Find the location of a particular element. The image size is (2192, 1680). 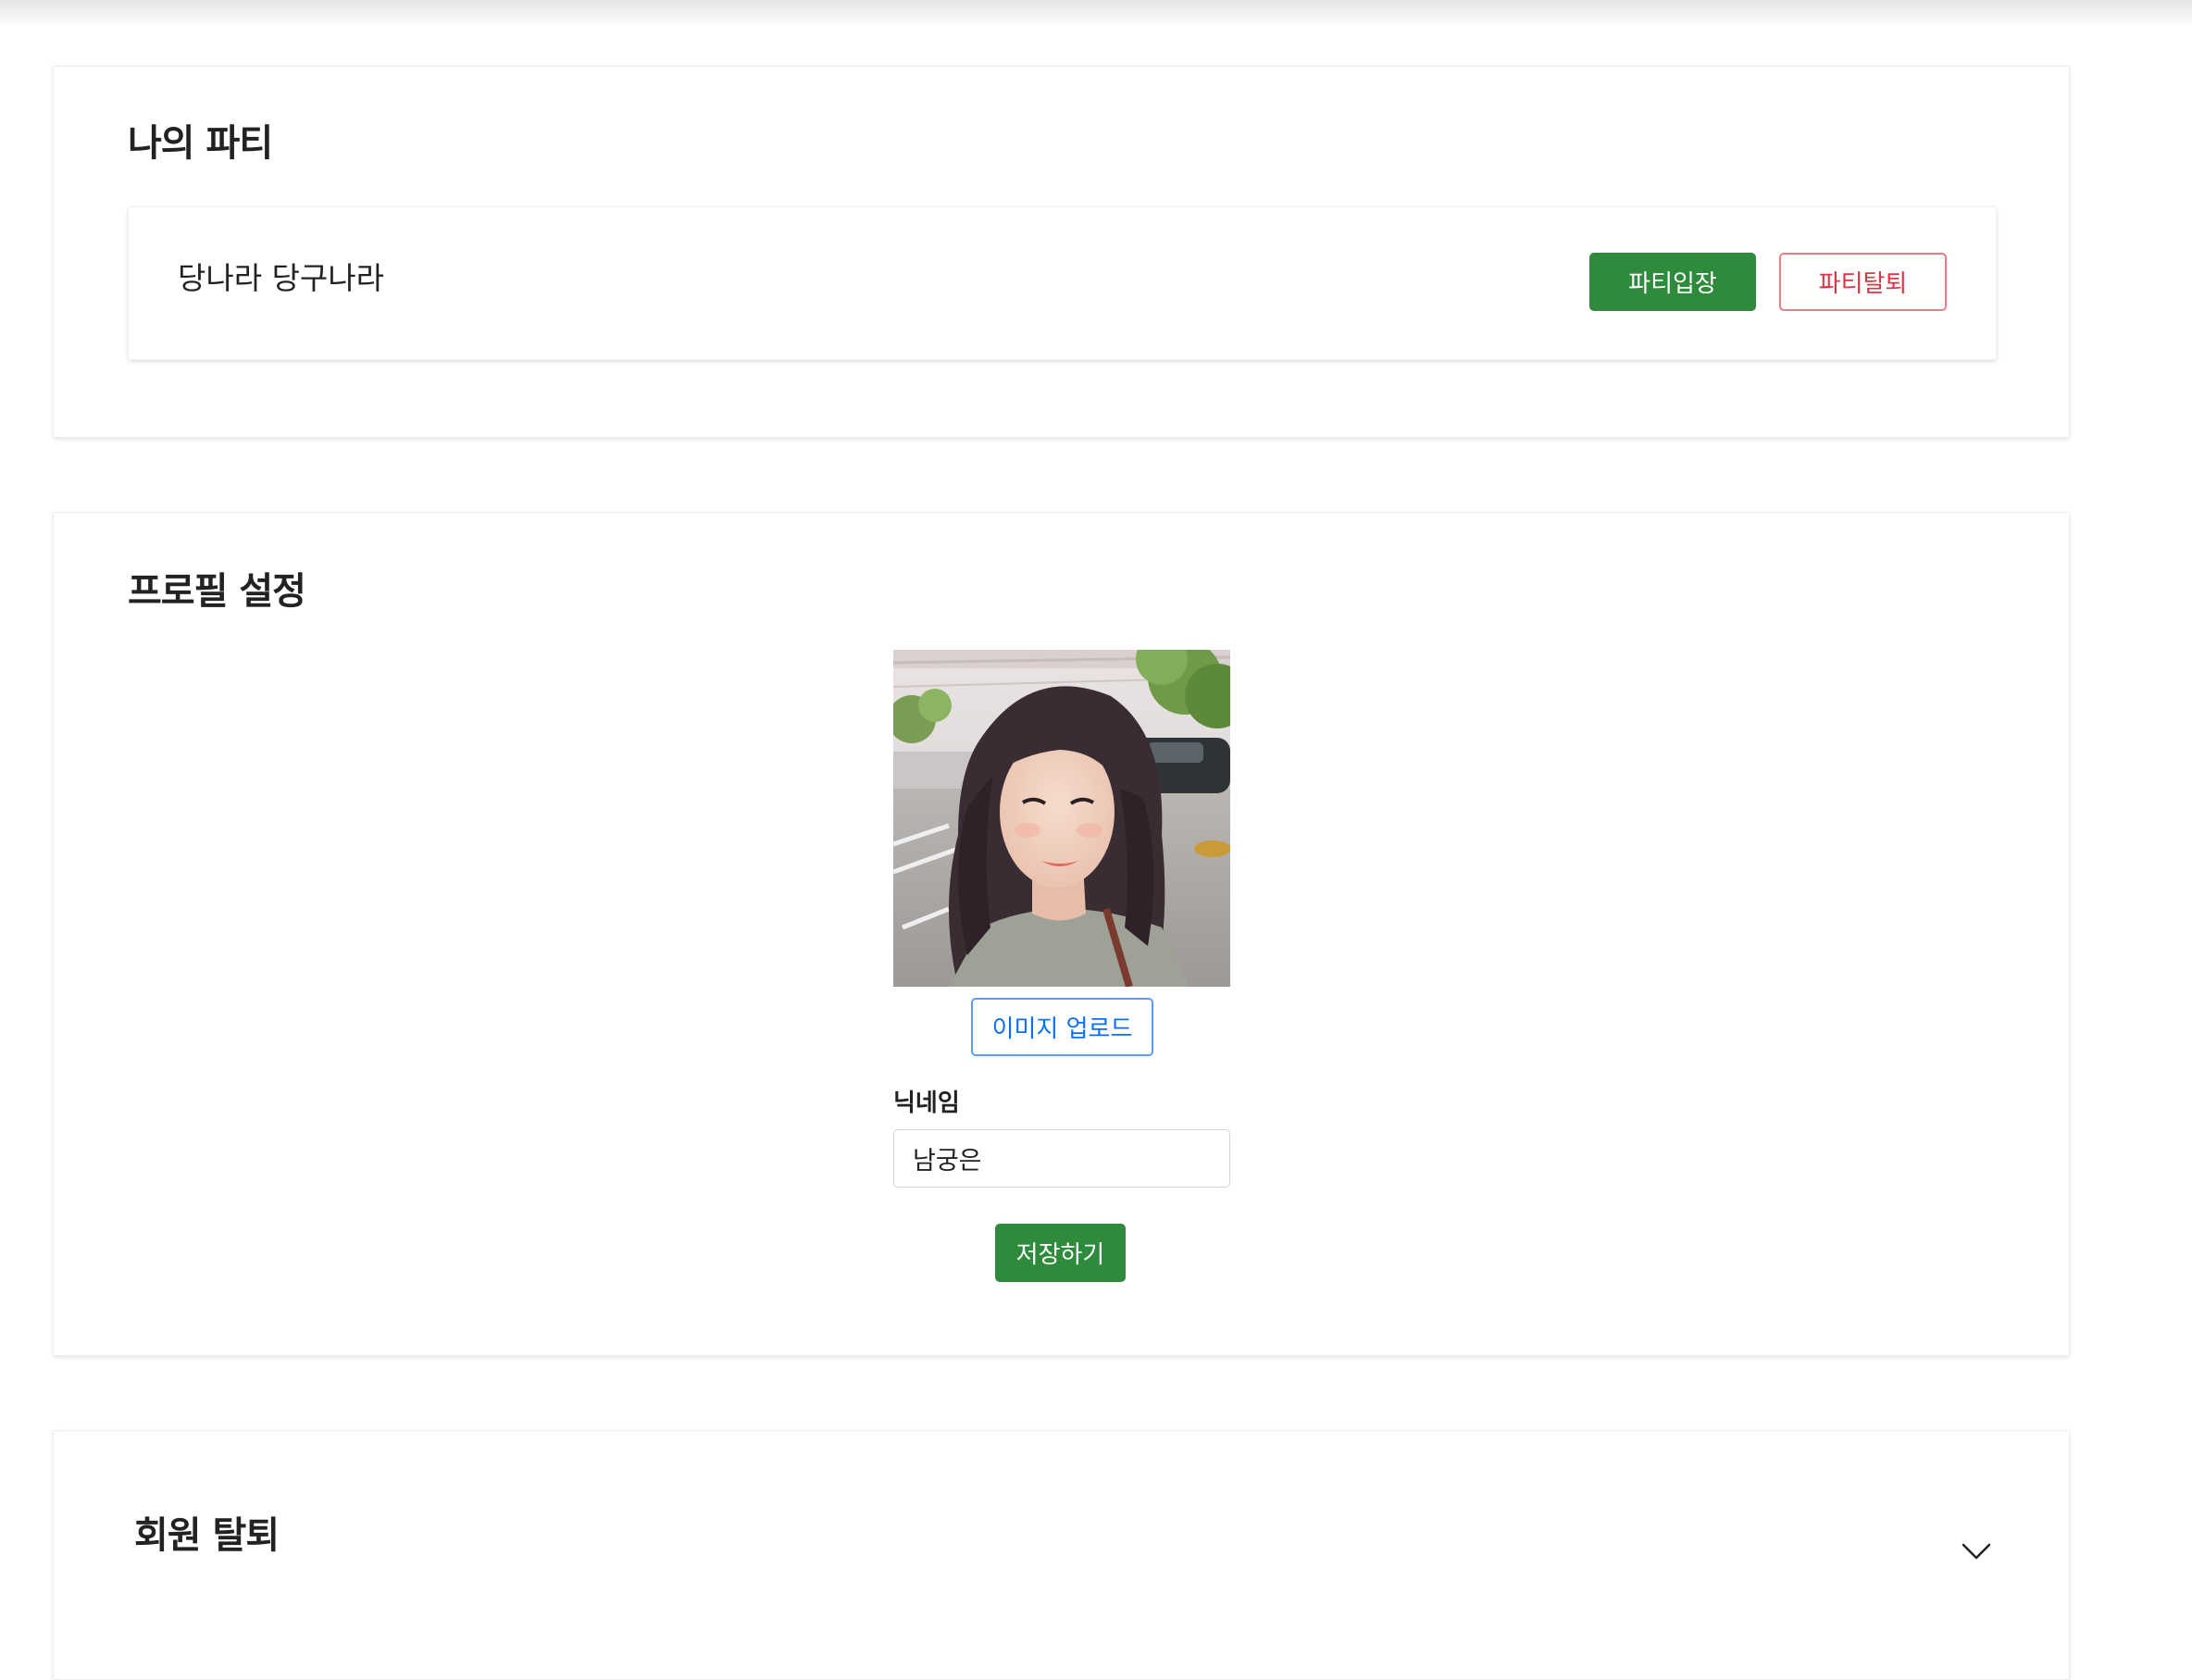

top-nav-shadow is located at coordinates (1096, 14).